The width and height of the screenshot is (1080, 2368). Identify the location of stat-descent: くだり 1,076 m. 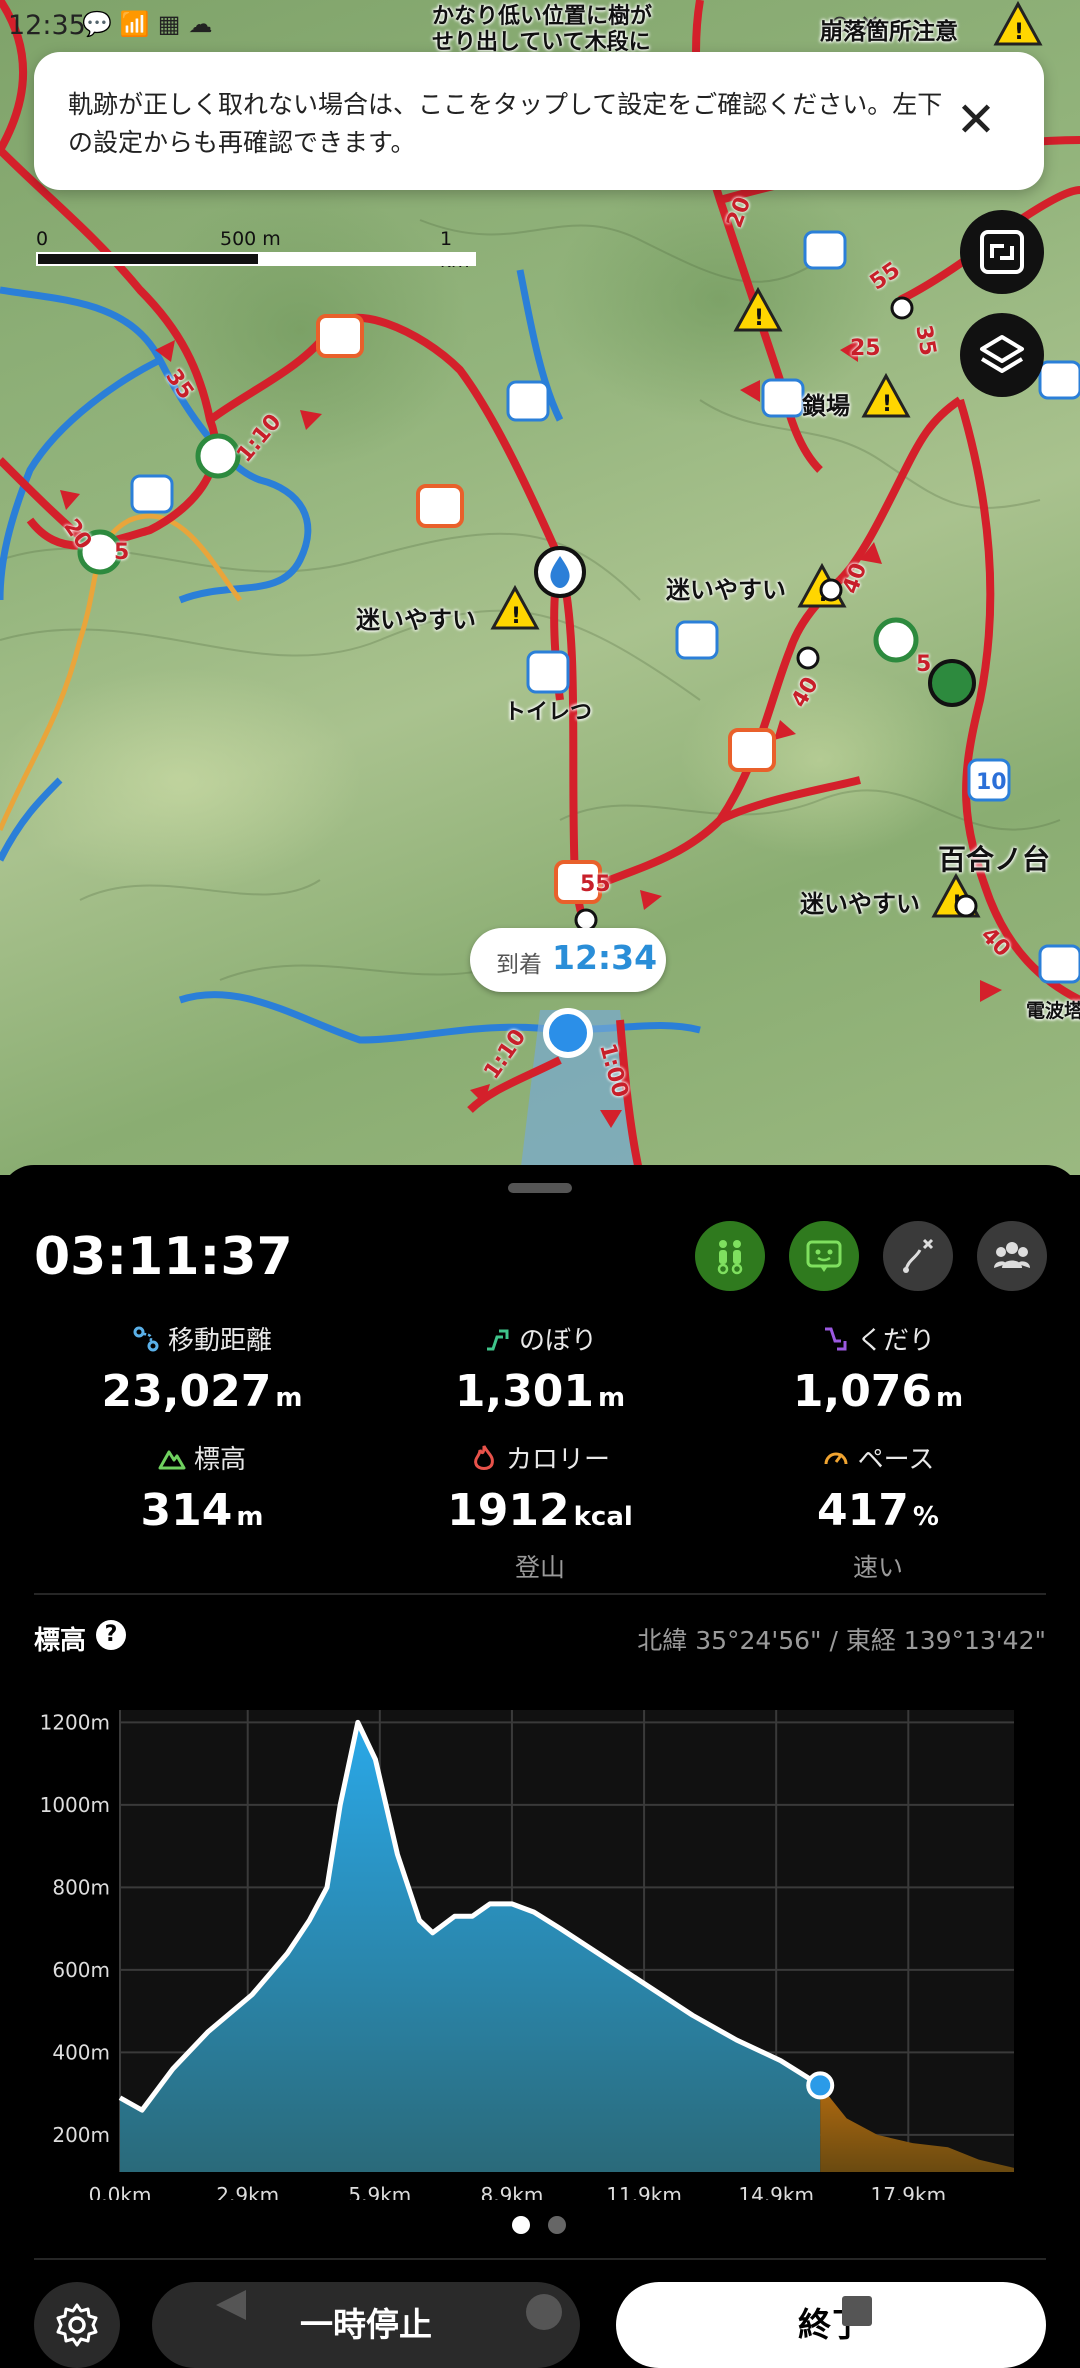
(878, 1368).